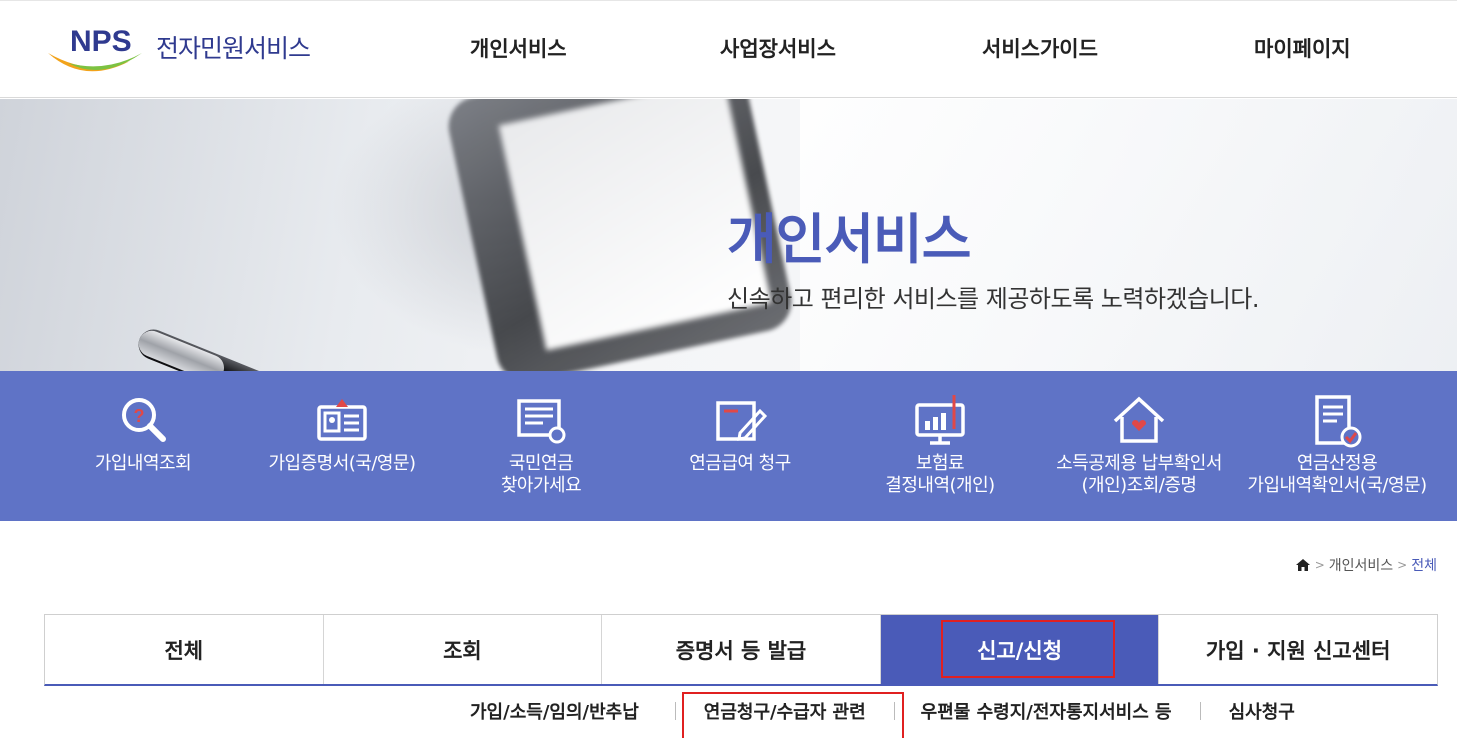 Image resolution: width=1457 pixels, height=738 pixels. I want to click on site-header: NPS 전자민원서비스 개인서비스 사업장서비스 서비스가이드 마이페이지, so click(728, 49).